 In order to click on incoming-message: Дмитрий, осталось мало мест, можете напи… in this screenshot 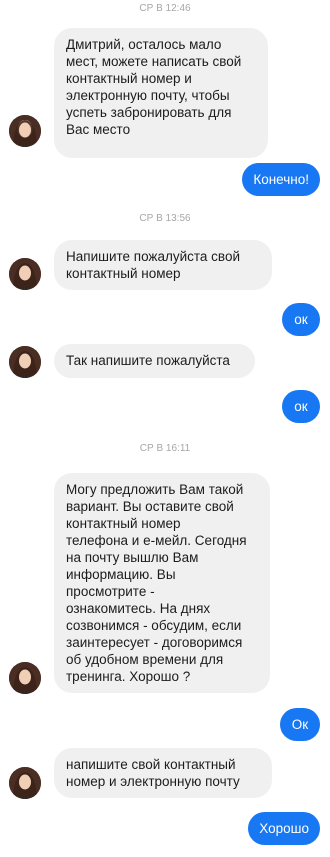, I will do `click(161, 93)`.